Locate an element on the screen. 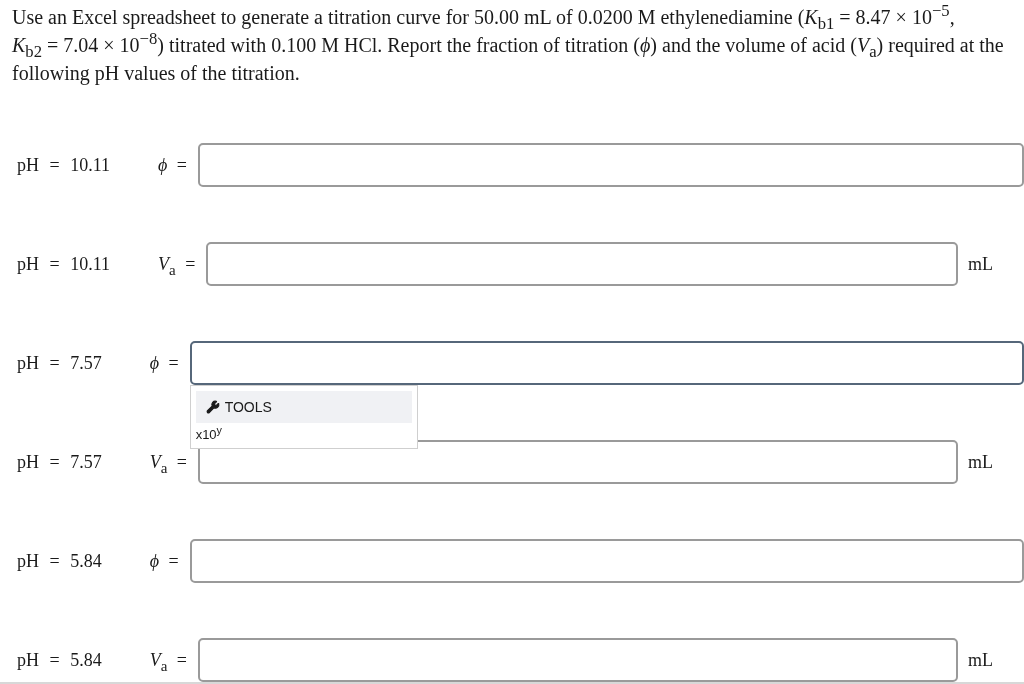 This screenshot has height=684, width=1024. tools-button: TOOLS is located at coordinates (303, 407).